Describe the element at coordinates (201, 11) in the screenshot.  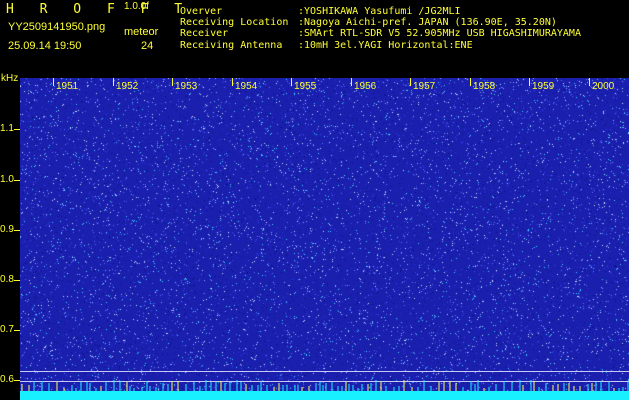
I see `info-key: Overver` at that location.